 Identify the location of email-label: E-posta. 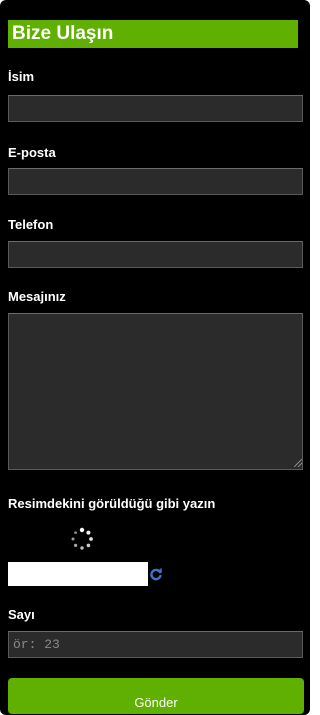
(32, 152).